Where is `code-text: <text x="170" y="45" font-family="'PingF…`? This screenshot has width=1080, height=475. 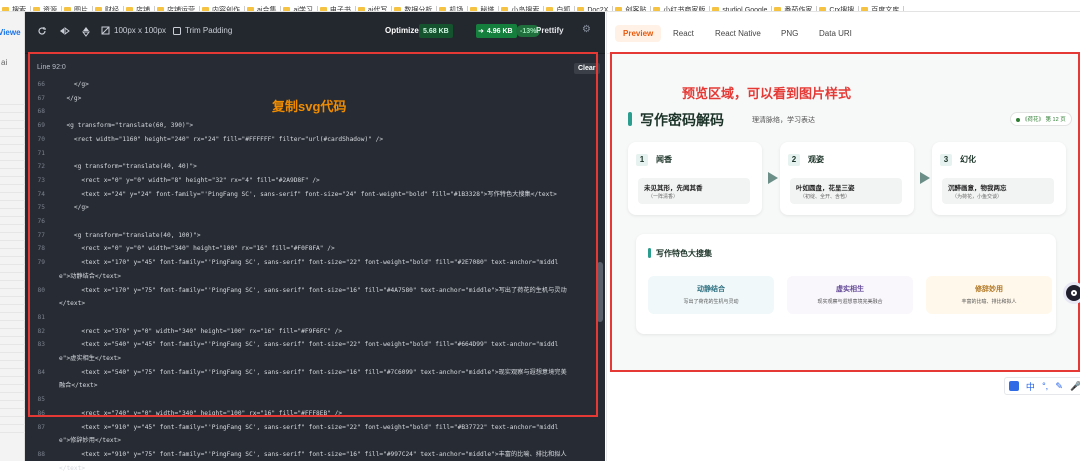 code-text: <text x="170" y="45" font-family="'PingF… is located at coordinates (309, 269).